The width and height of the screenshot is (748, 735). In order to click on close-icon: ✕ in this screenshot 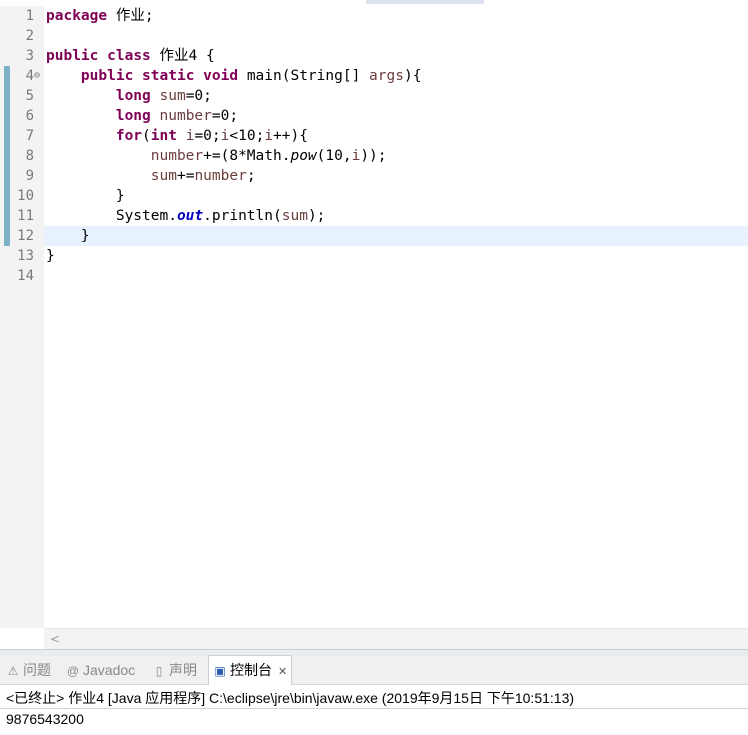, I will do `click(282, 672)`.